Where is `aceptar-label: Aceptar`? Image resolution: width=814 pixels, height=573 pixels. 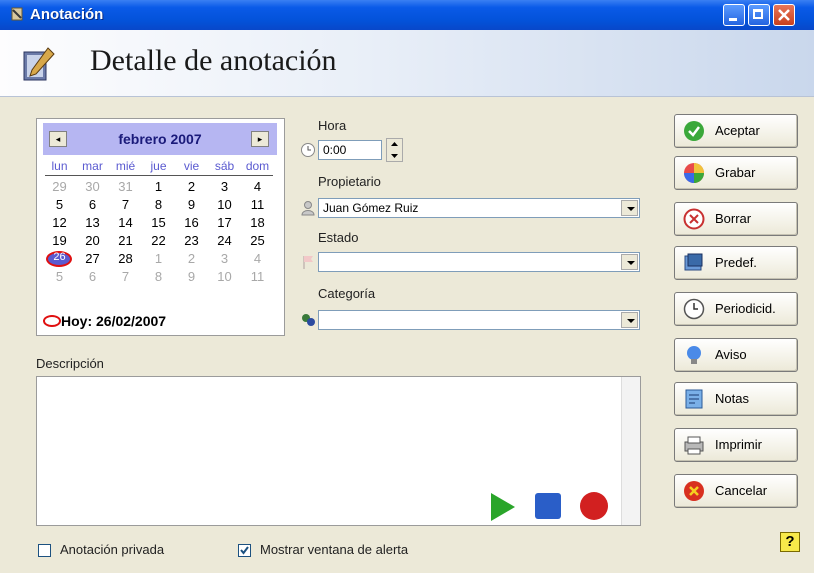
aceptar-label: Aceptar is located at coordinates (737, 130).